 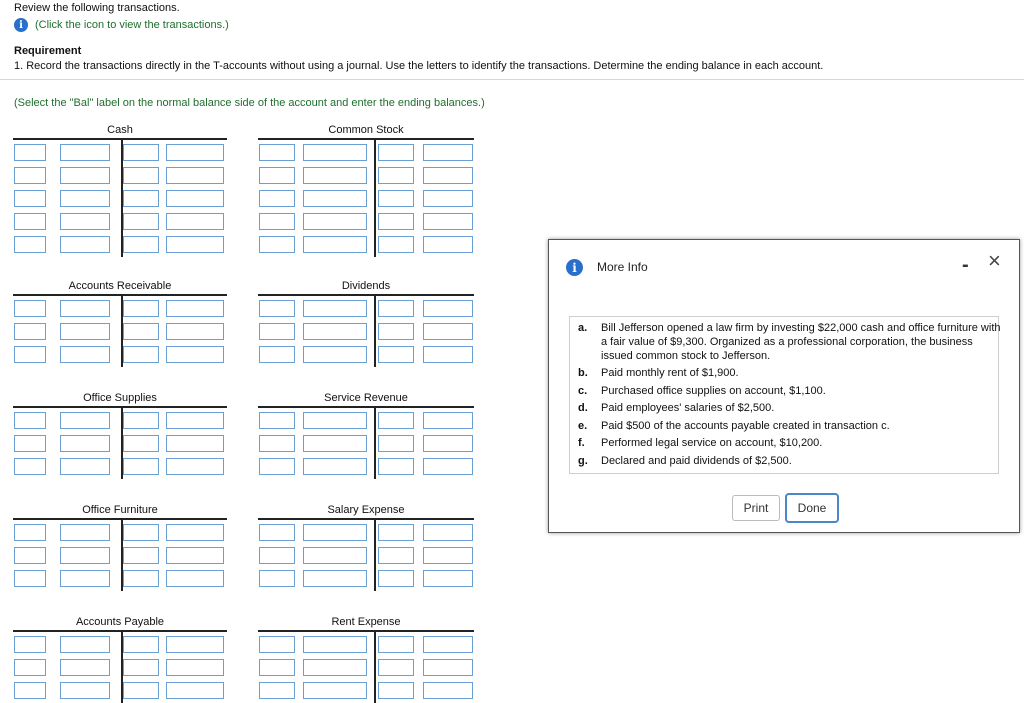 What do you see at coordinates (21, 25) in the screenshot?
I see `info-icon: i` at bounding box center [21, 25].